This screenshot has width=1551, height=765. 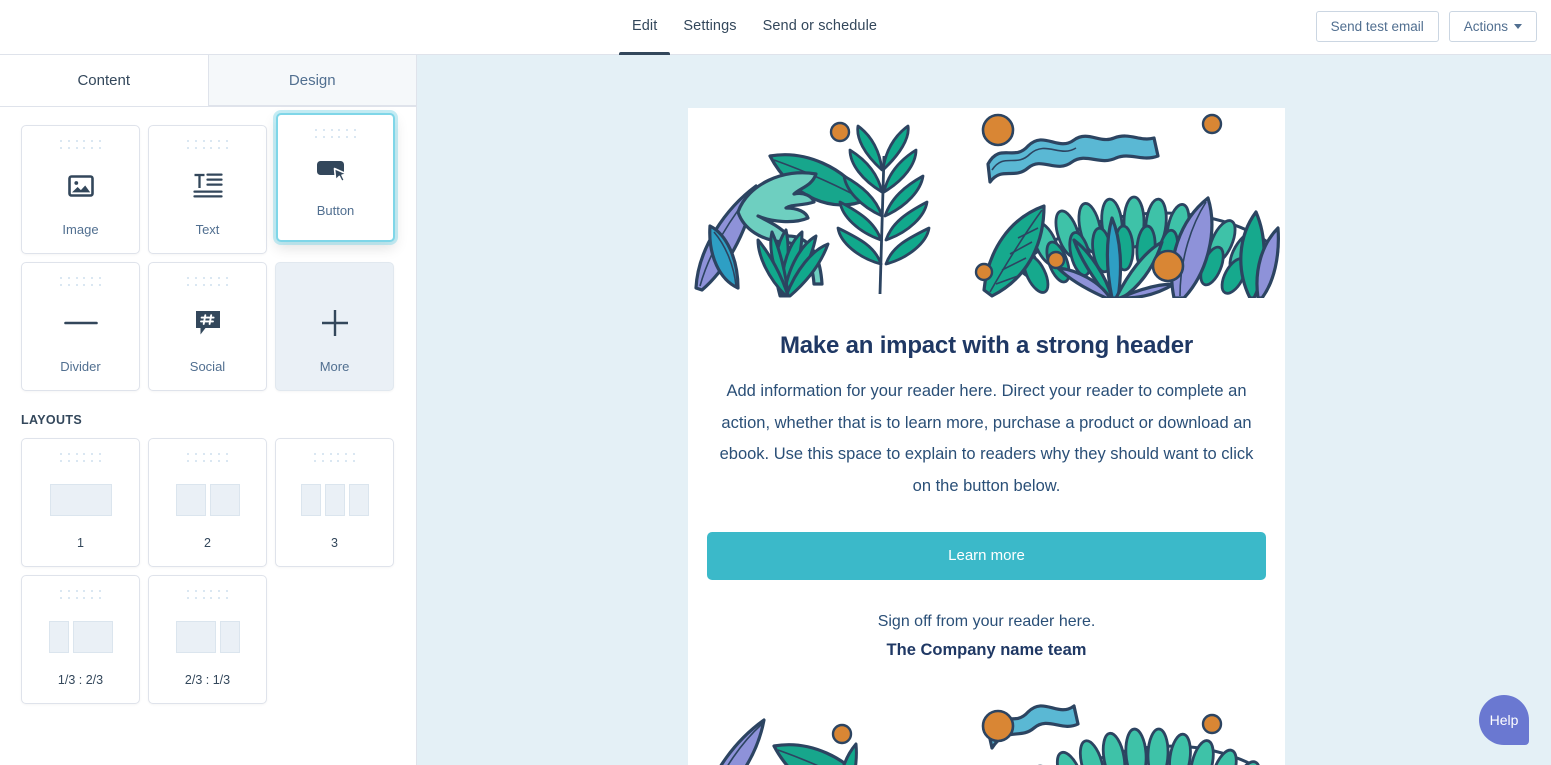 What do you see at coordinates (334, 323) in the screenshot?
I see `plus-icon` at bounding box center [334, 323].